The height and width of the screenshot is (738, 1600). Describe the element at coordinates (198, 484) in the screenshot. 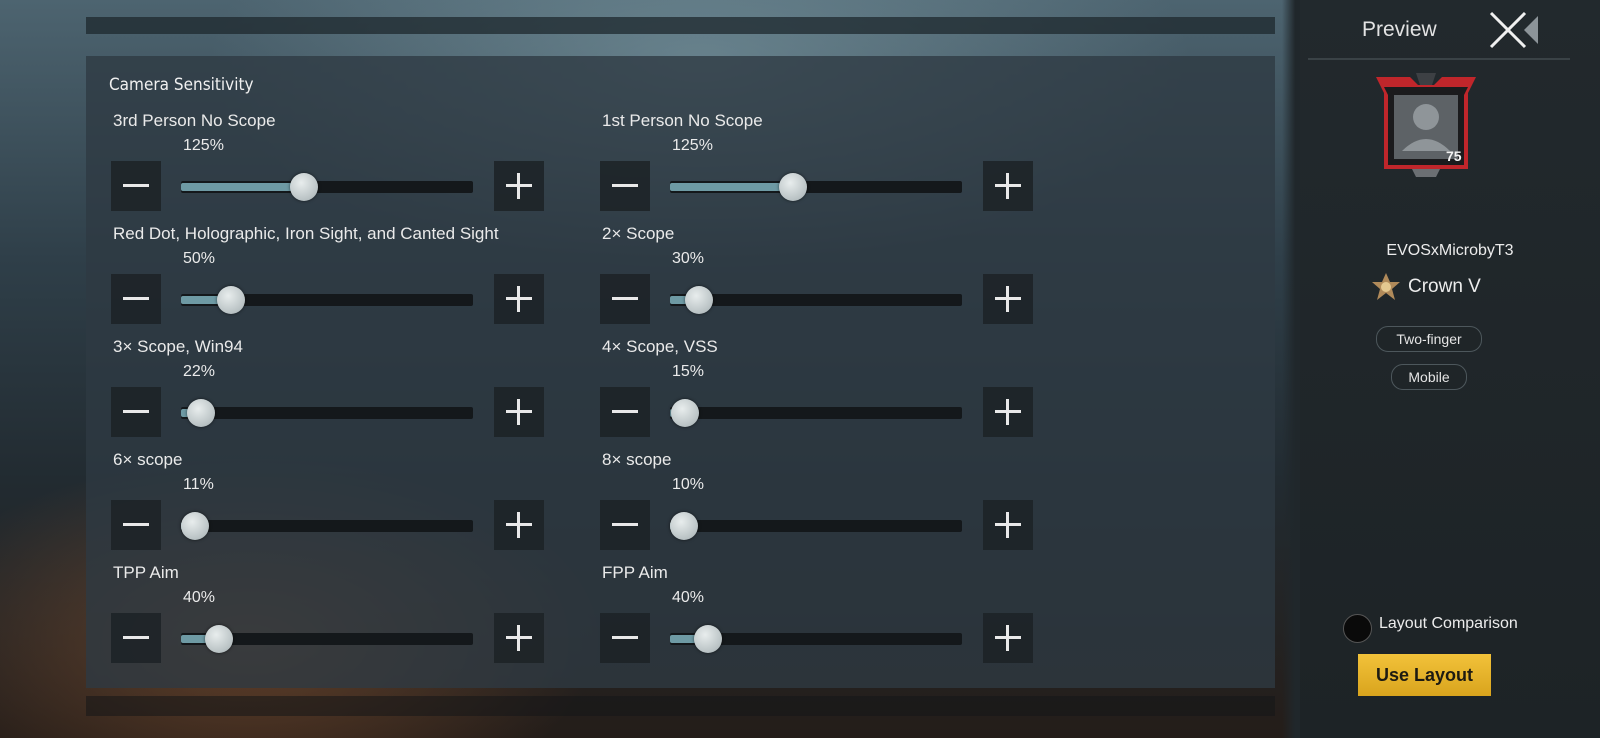

I see `setting-value: 11%` at that location.